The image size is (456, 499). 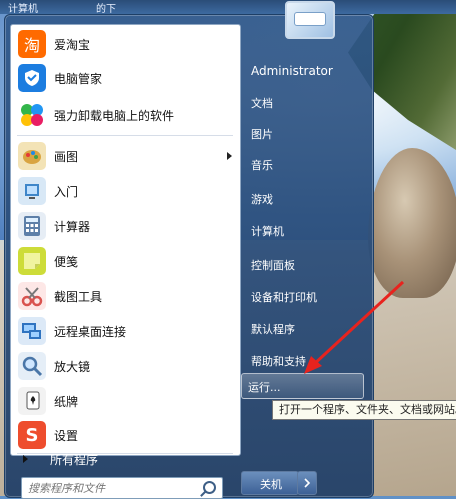 What do you see at coordinates (278, 361) in the screenshot?
I see `right-link-help-support: 帮助和支持` at bounding box center [278, 361].